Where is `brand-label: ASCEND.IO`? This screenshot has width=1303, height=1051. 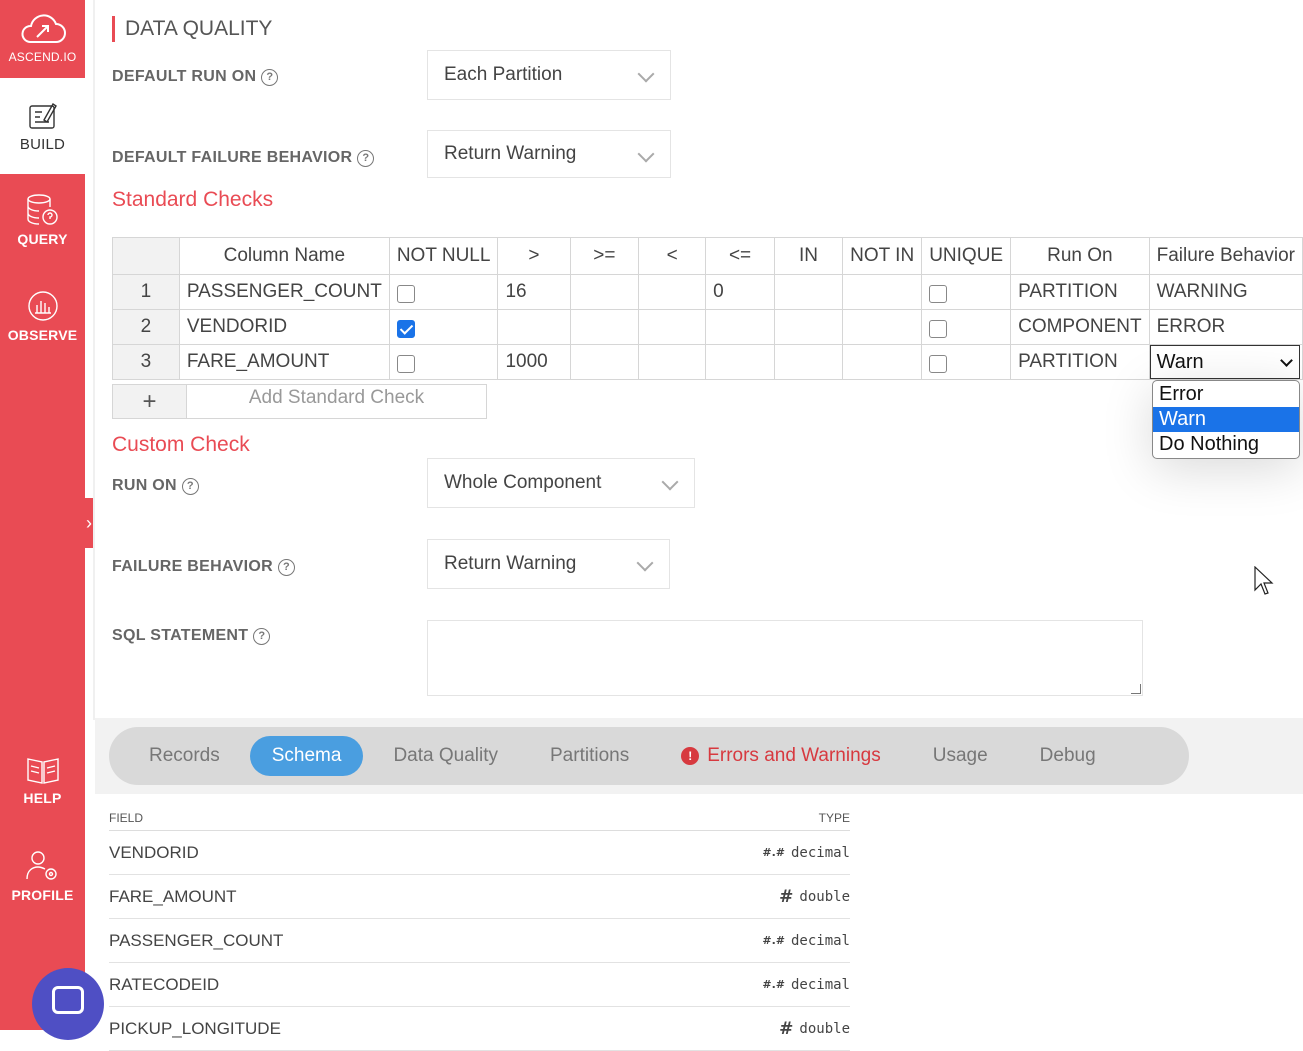 brand-label: ASCEND.IO is located at coordinates (42, 57).